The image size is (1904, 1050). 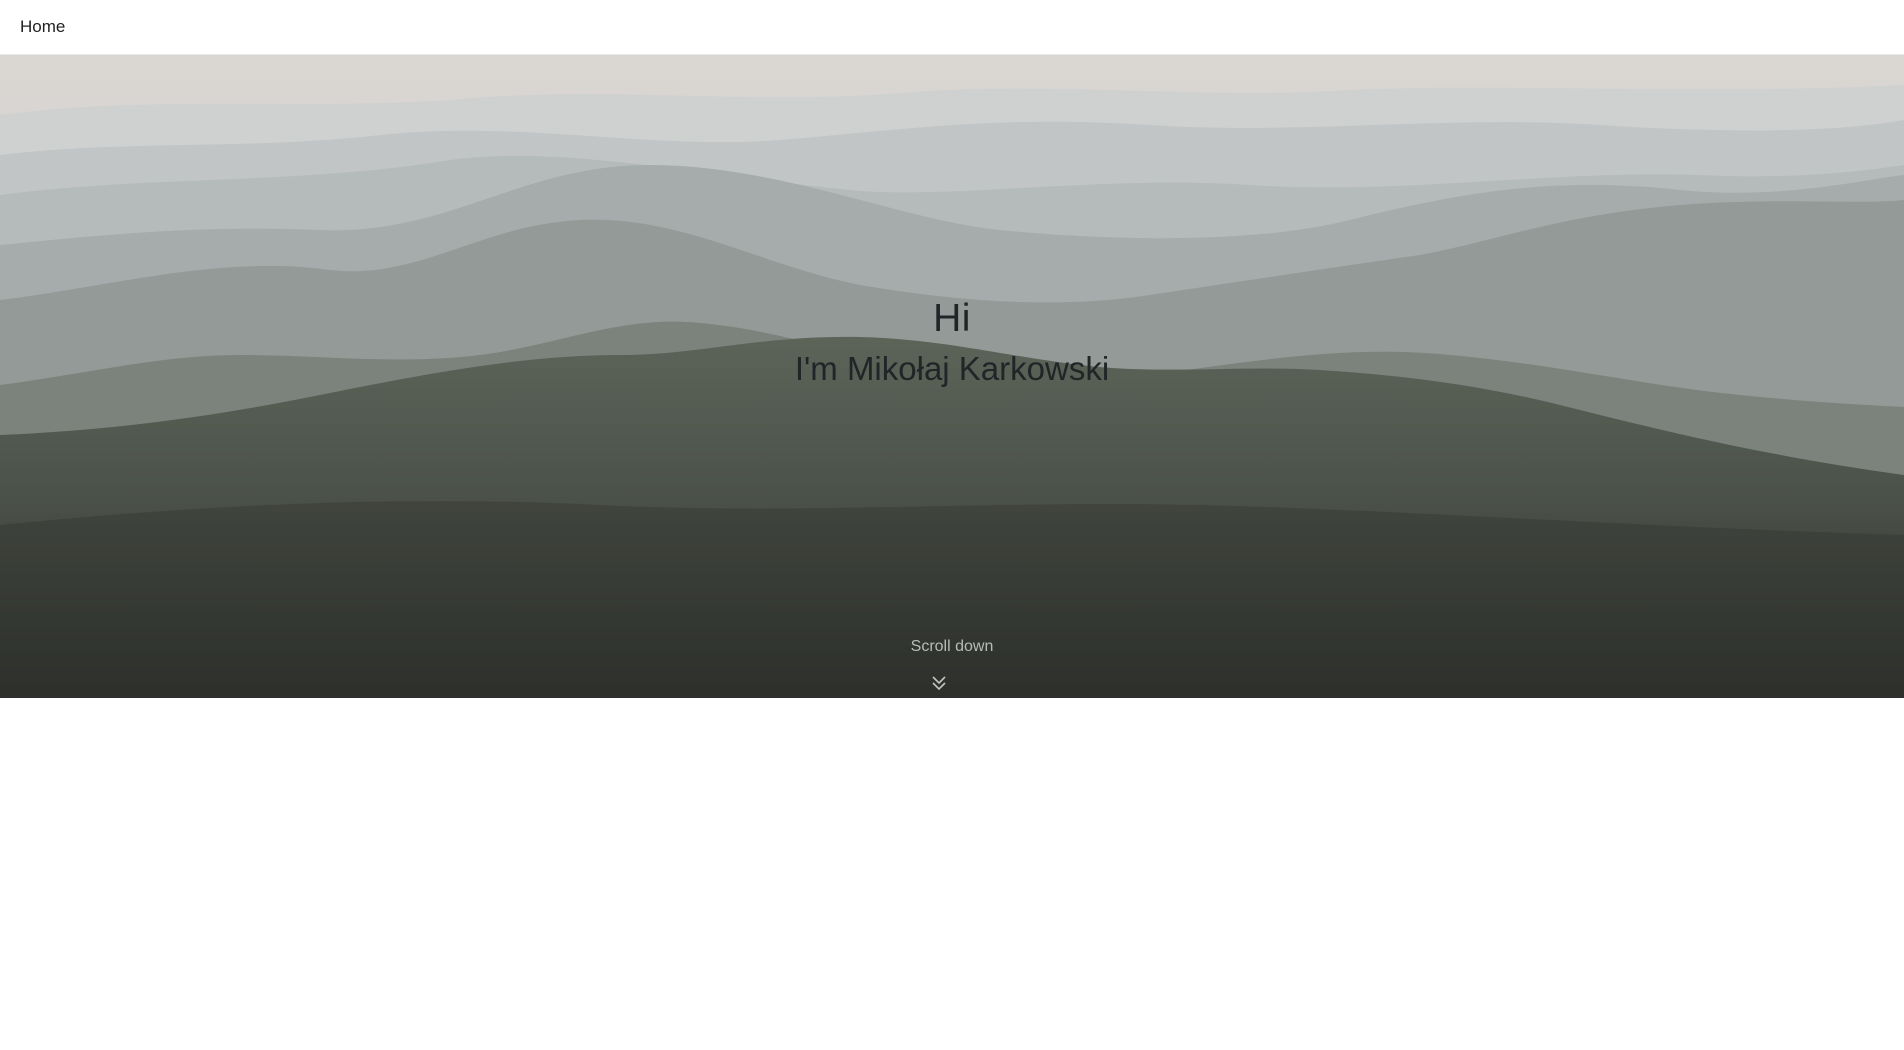 What do you see at coordinates (939, 683) in the screenshot?
I see `double-chevron-down-icon` at bounding box center [939, 683].